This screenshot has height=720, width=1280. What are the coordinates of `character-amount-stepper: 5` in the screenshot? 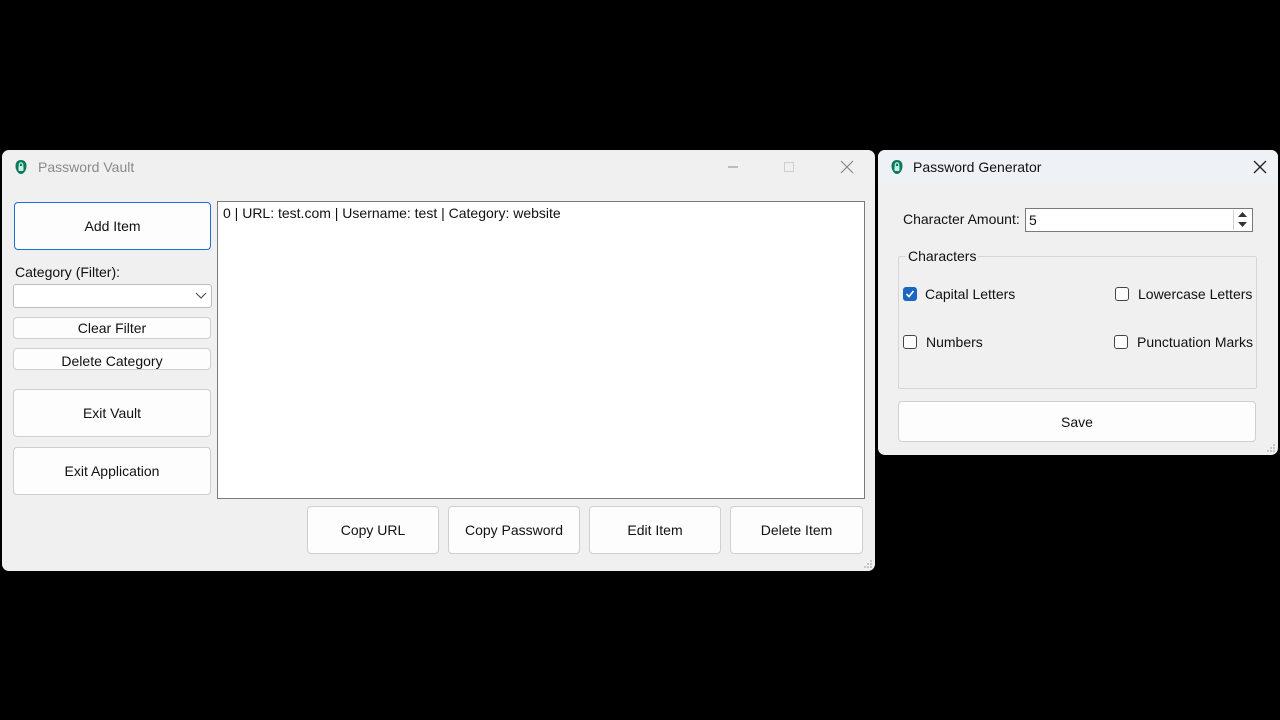 It's located at (1139, 220).